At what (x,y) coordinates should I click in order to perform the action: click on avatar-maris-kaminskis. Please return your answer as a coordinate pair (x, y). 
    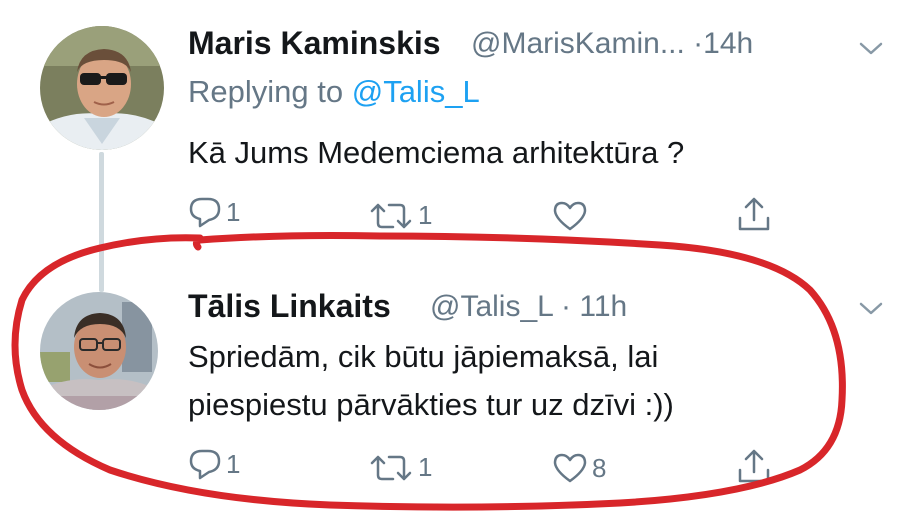
    Looking at the image, I should click on (102, 88).